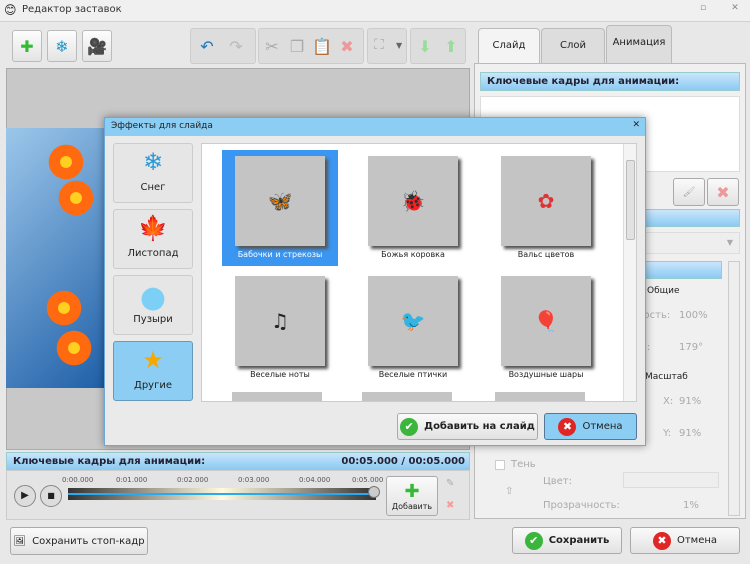 This screenshot has height=564, width=750. I want to click on slide-preview, so click(56, 258).